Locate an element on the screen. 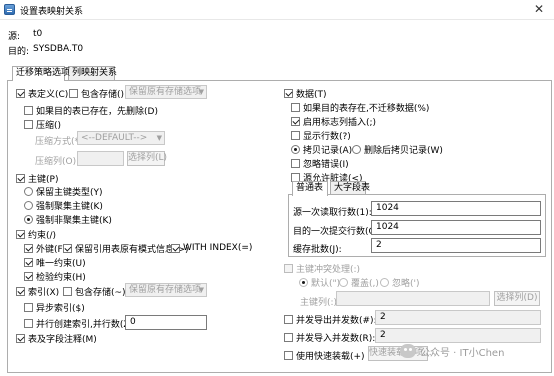 The height and width of the screenshot is (376, 554). delete-then-copy-label: 删除后拷贝记录(W) is located at coordinates (403, 150).